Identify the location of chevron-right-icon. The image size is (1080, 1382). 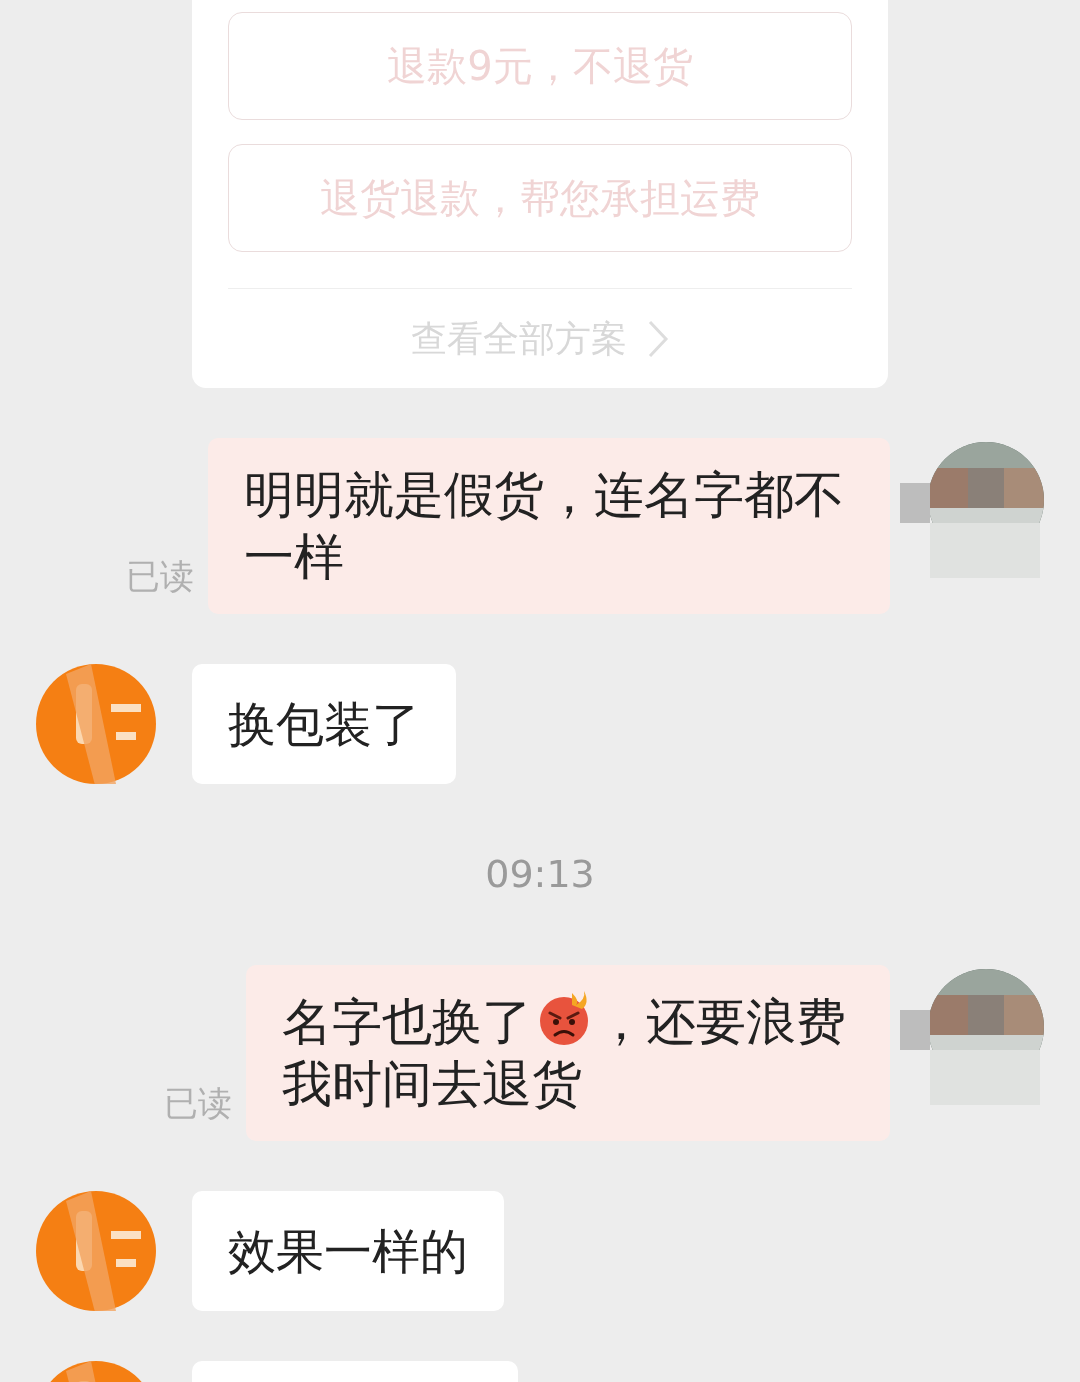
(658, 338).